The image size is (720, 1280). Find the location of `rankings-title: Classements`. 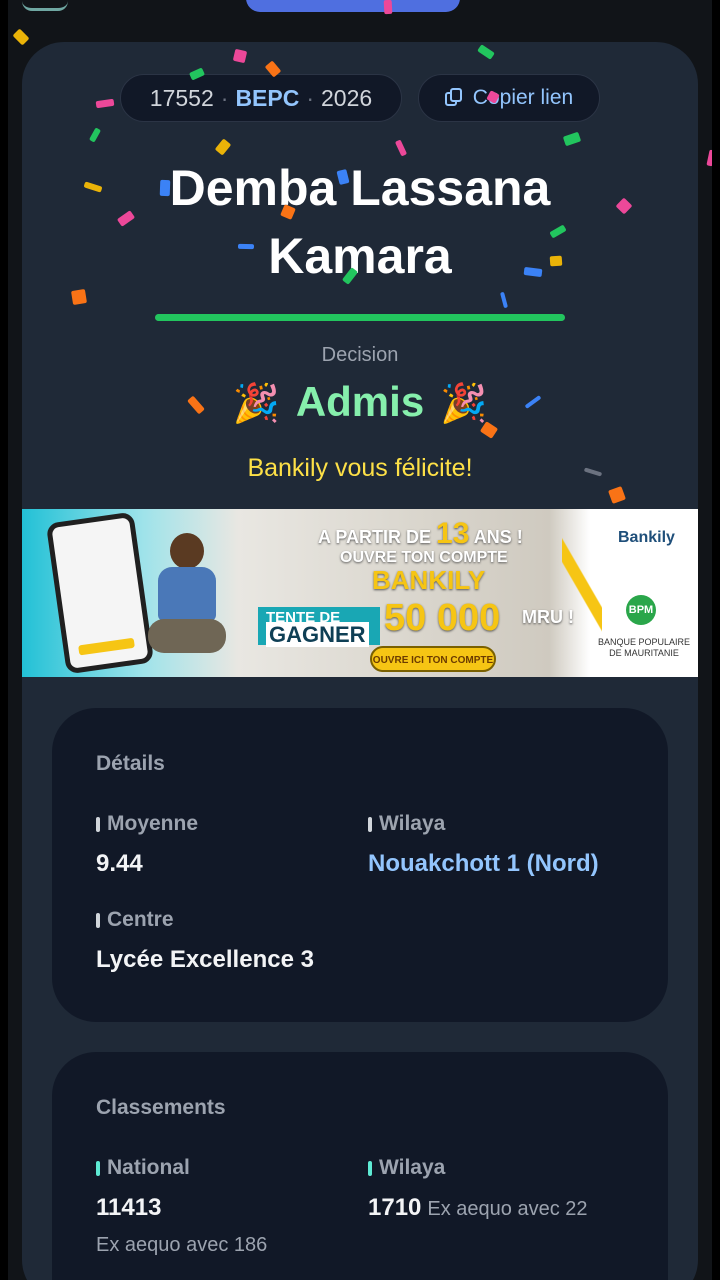

rankings-title: Classements is located at coordinates (161, 1107).